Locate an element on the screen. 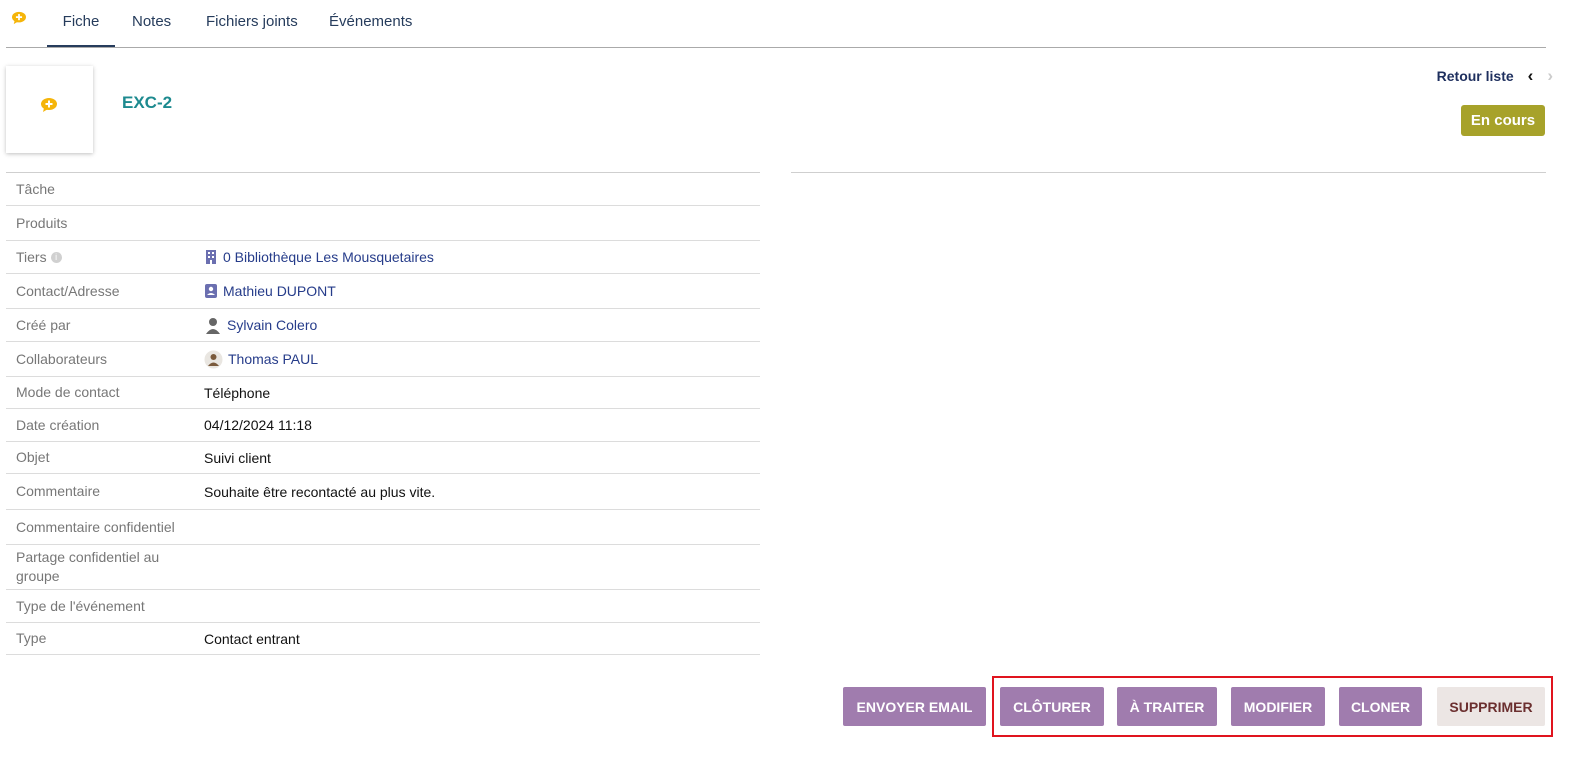 The height and width of the screenshot is (763, 1593). status-badge: En cours is located at coordinates (1503, 120).